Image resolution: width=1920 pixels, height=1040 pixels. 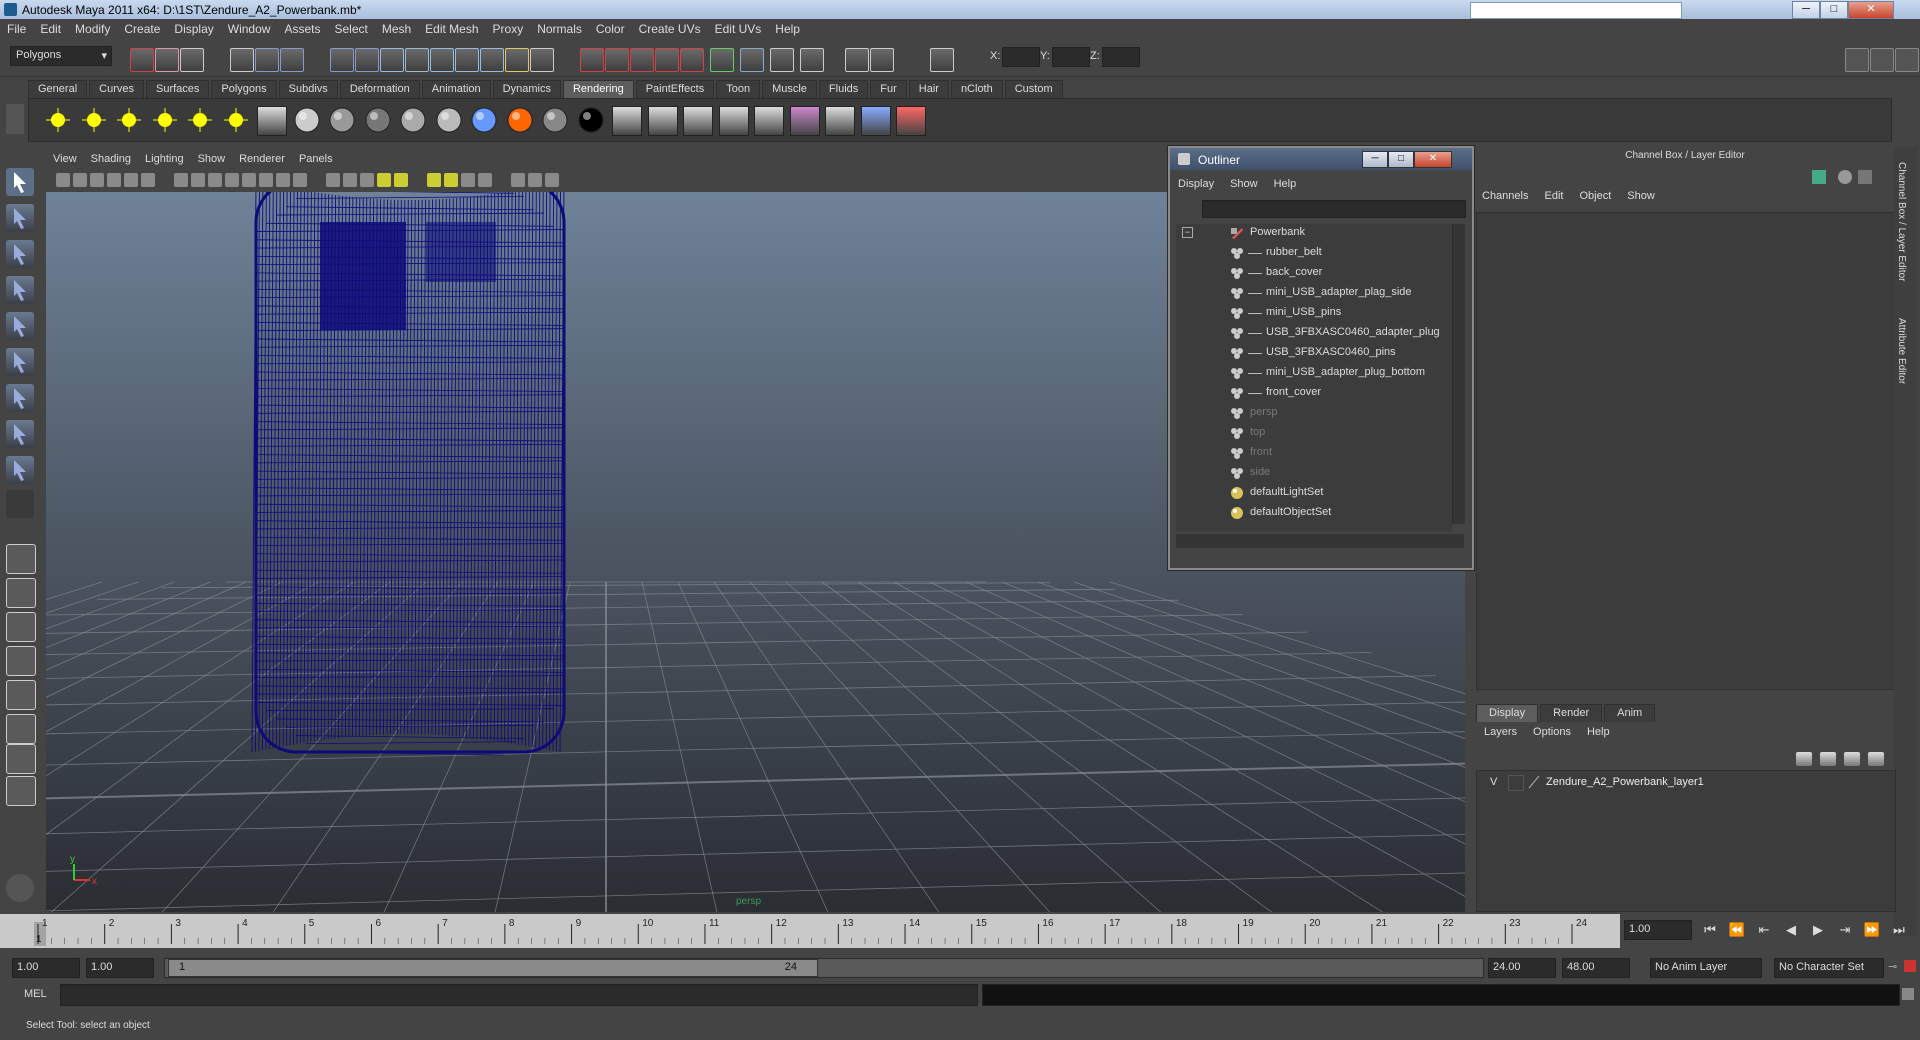 What do you see at coordinates (1244, 184) in the screenshot?
I see `outliner-menu-show: Show` at bounding box center [1244, 184].